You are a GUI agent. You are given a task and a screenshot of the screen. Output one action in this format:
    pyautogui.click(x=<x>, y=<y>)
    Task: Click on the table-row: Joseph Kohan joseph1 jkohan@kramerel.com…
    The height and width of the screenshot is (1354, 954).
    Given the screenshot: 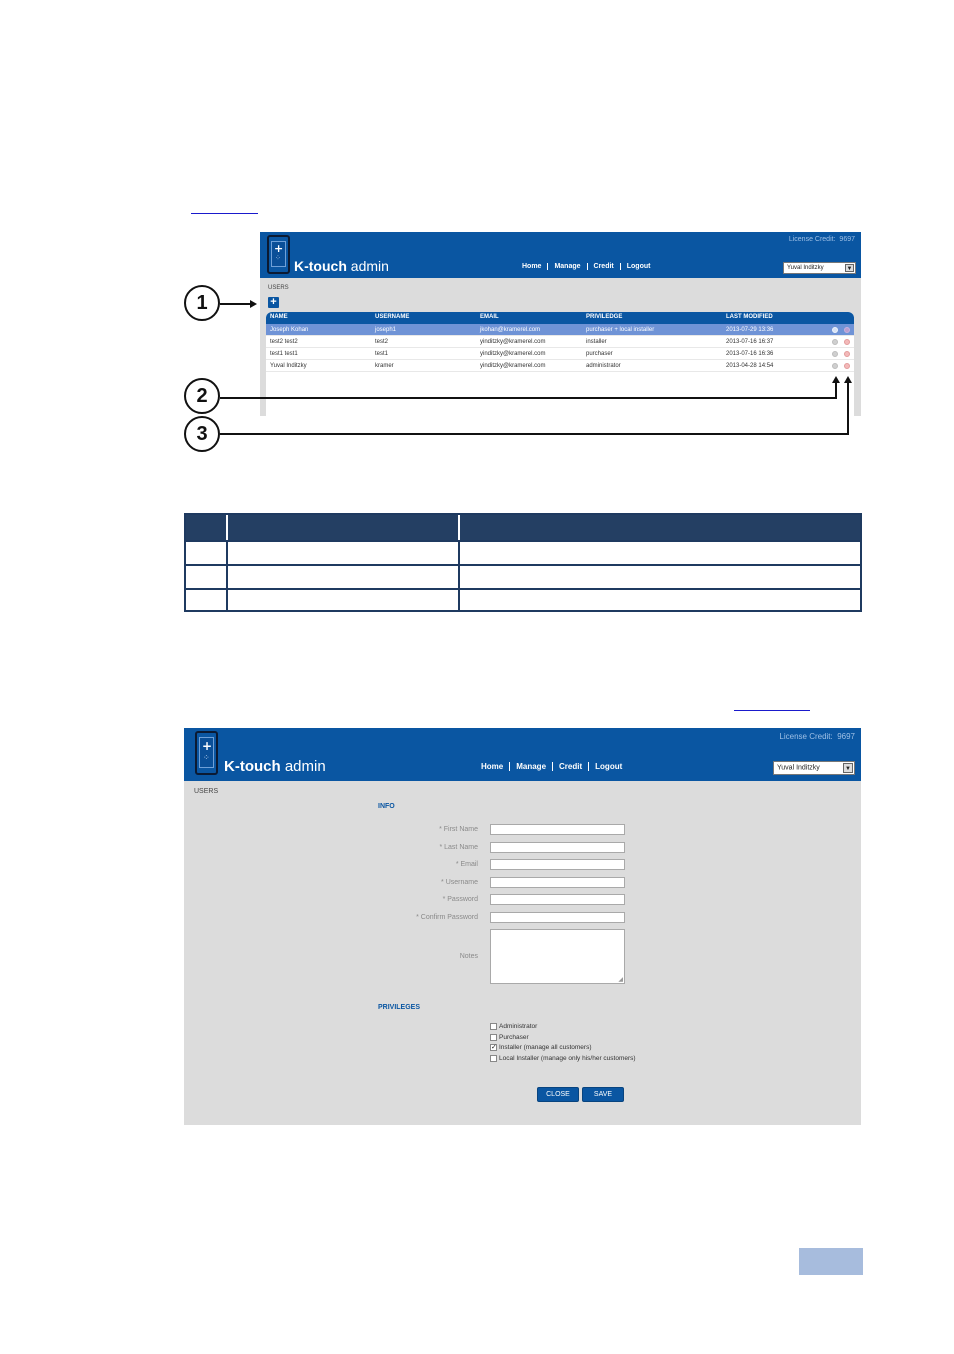 What is the action you would take?
    pyautogui.click(x=560, y=330)
    